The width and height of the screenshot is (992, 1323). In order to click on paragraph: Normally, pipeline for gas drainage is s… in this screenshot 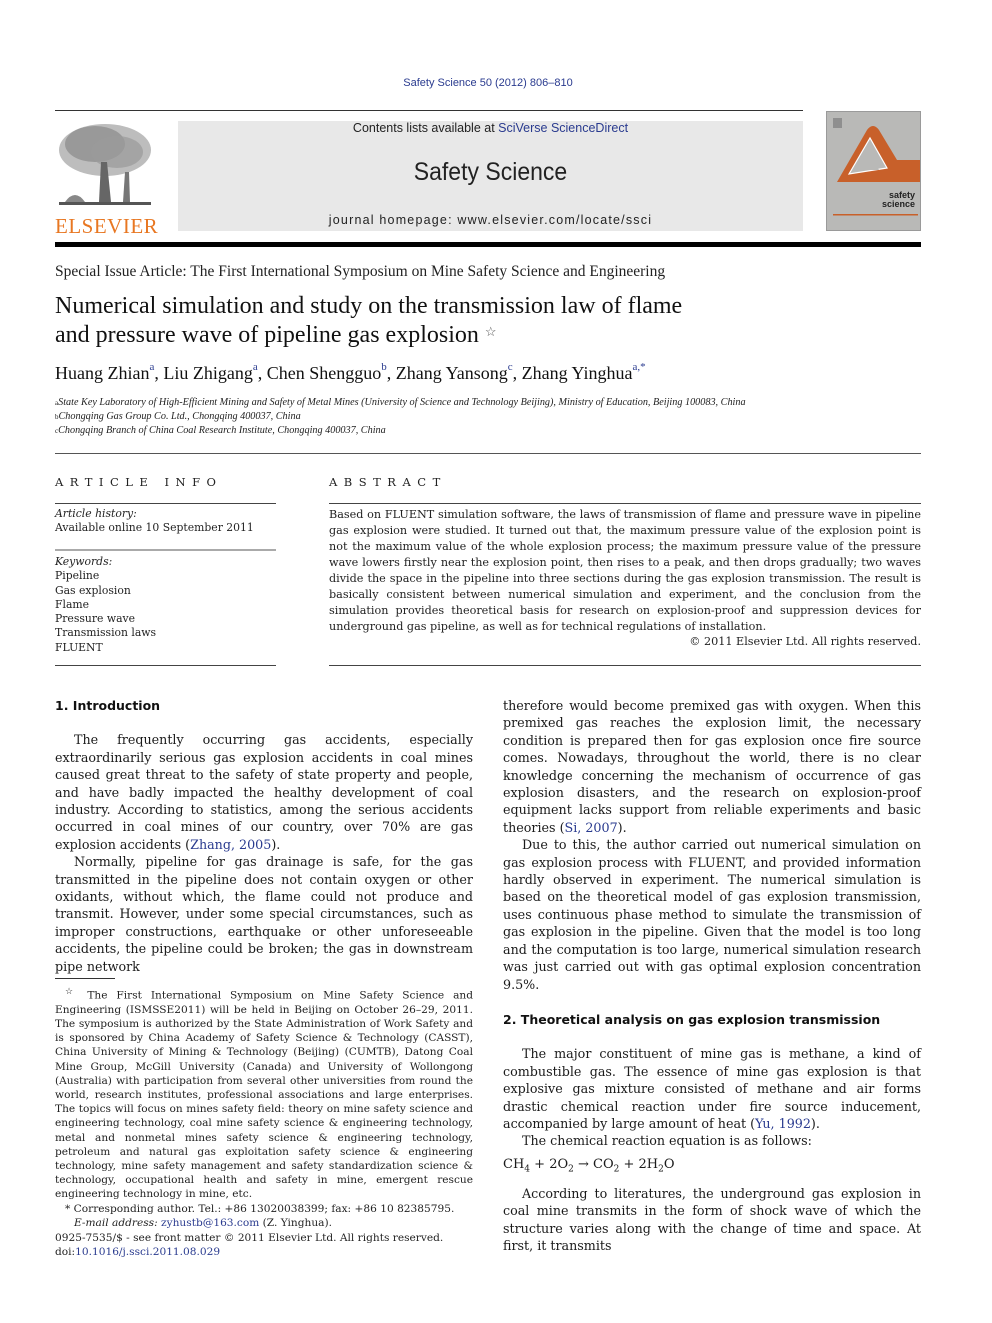, I will do `click(264, 914)`.